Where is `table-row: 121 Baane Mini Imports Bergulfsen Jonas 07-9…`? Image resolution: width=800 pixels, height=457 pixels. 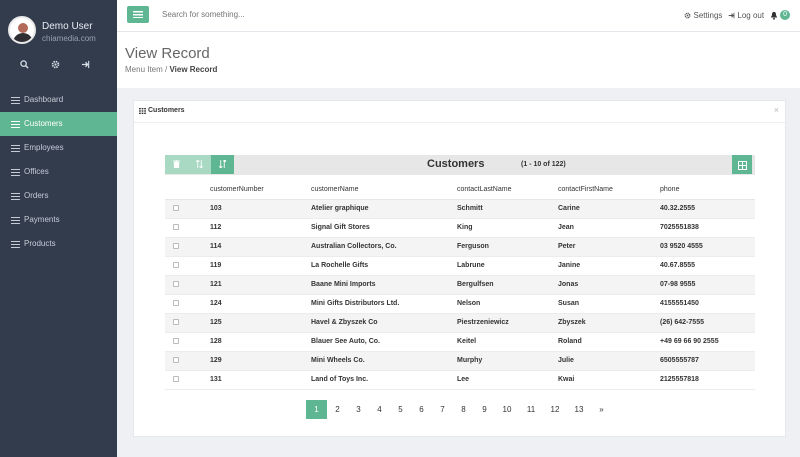
table-row: 121 Baane Mini Imports Bergulfsen Jonas 07-9… is located at coordinates (460, 285).